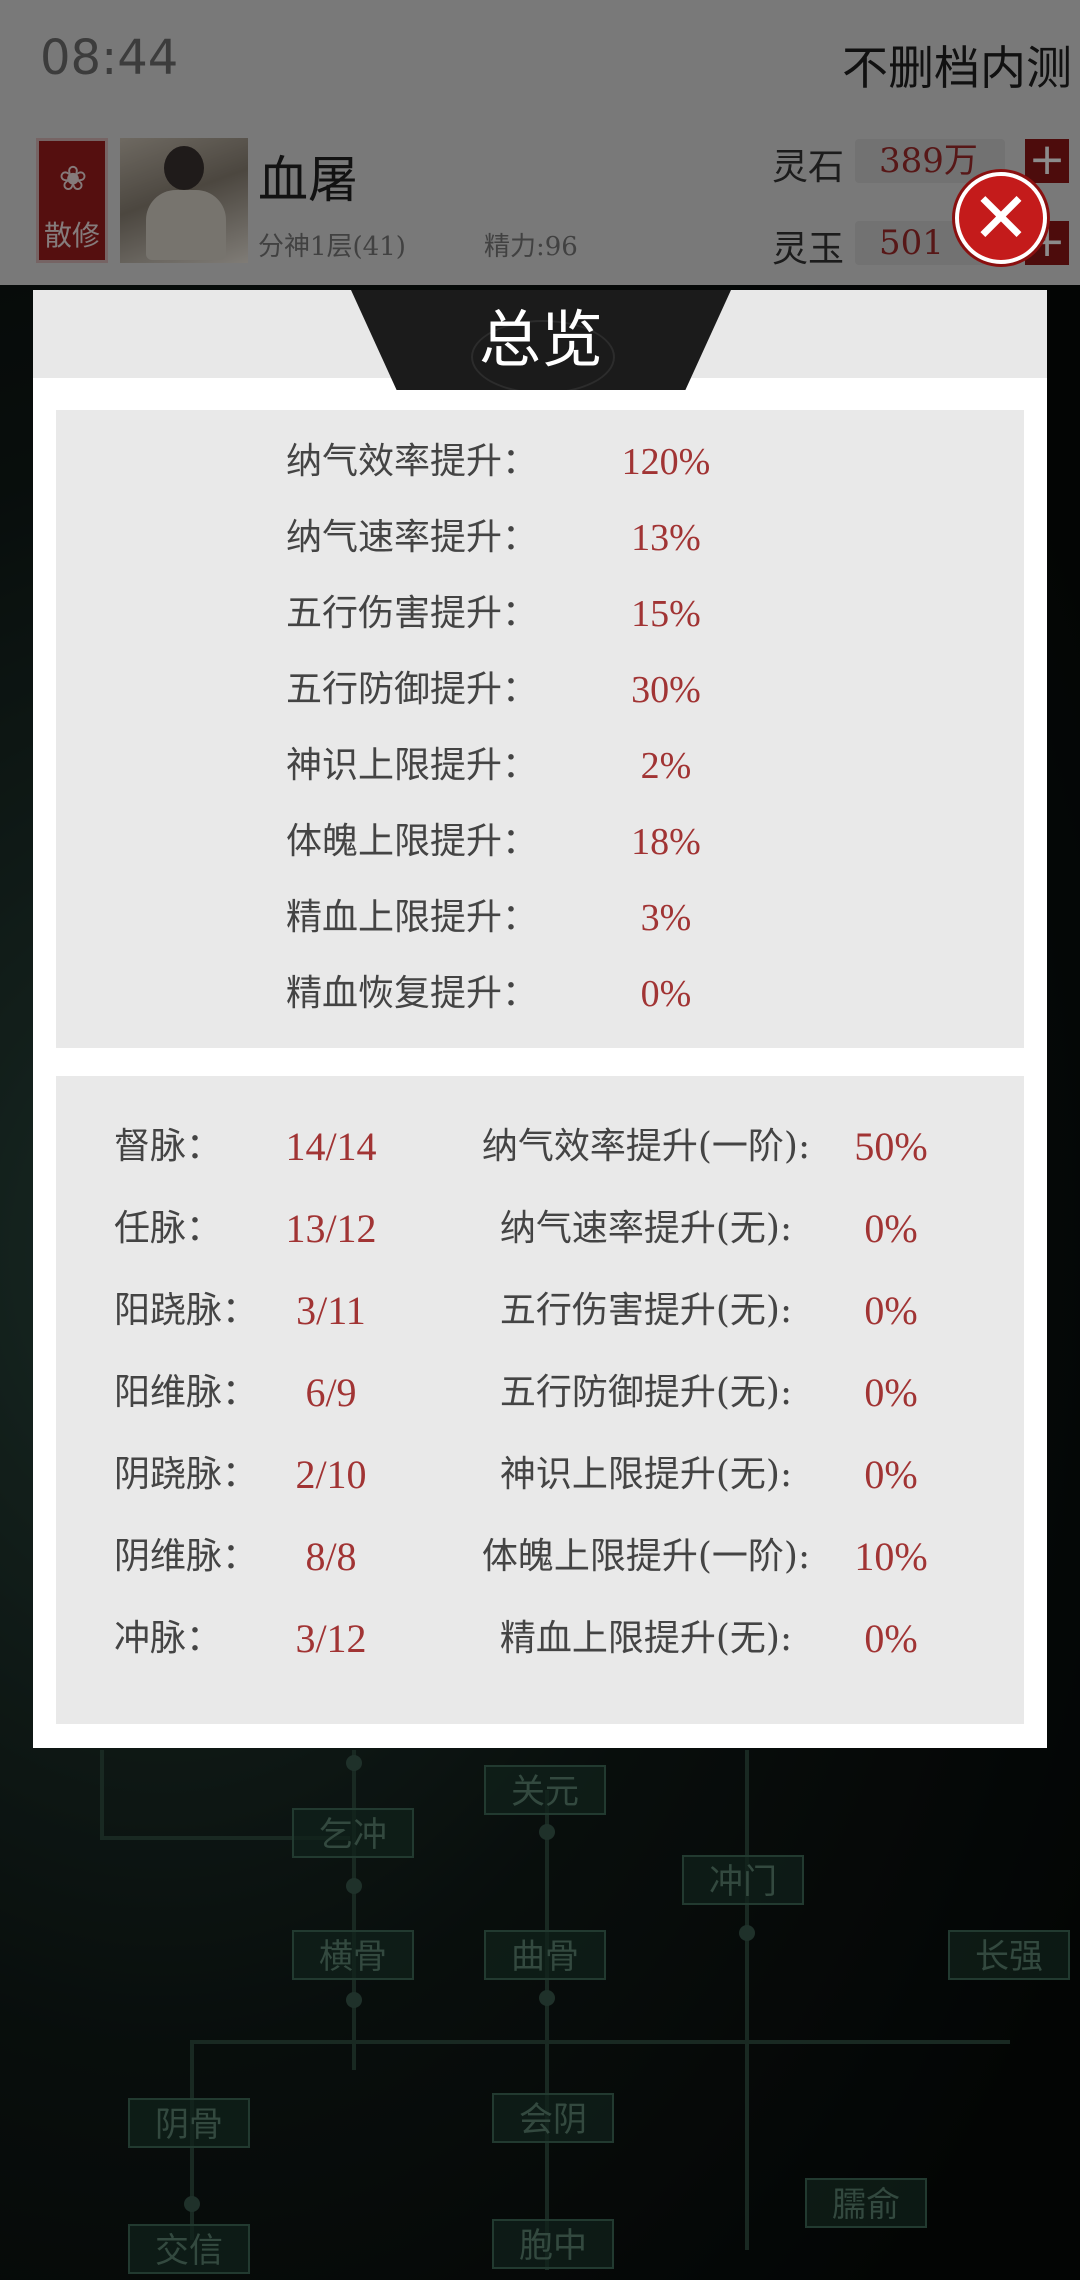 This screenshot has height=2280, width=1080. Describe the element at coordinates (331, 1638) in the screenshot. I see `meridian-progress: 3/12` at that location.